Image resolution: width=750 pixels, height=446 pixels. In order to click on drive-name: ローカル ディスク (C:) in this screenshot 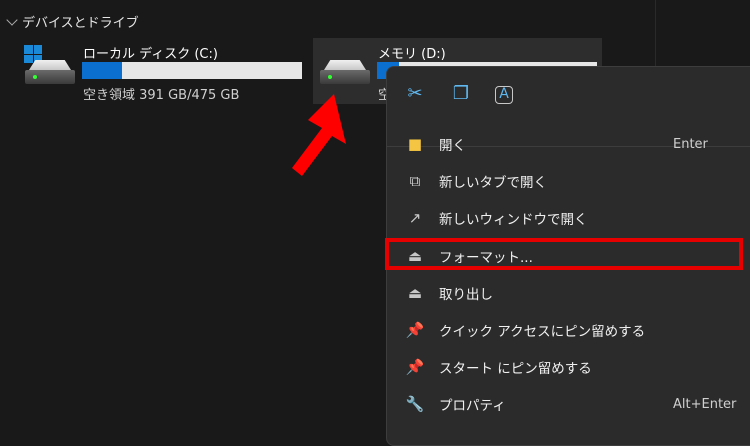, I will do `click(150, 54)`.